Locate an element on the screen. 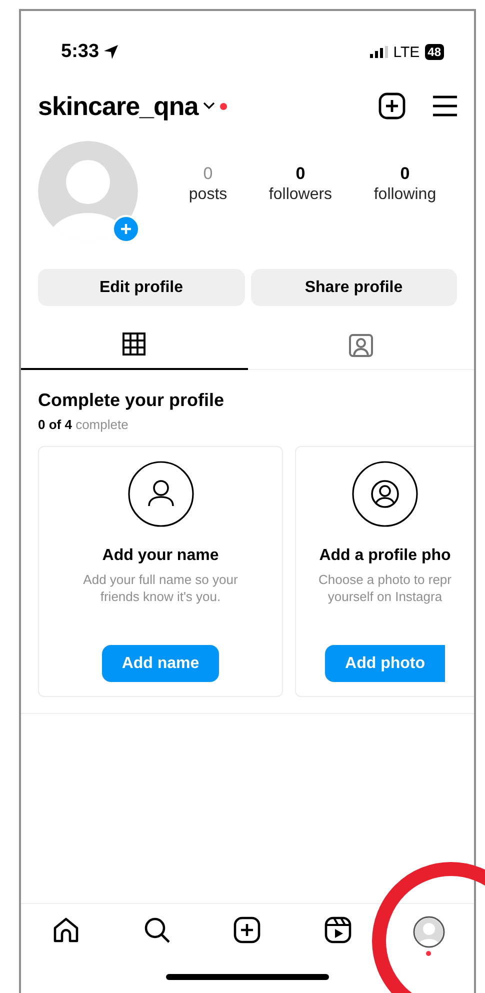 The width and height of the screenshot is (485, 993). profile-action-button: Edit profile is located at coordinates (141, 287).